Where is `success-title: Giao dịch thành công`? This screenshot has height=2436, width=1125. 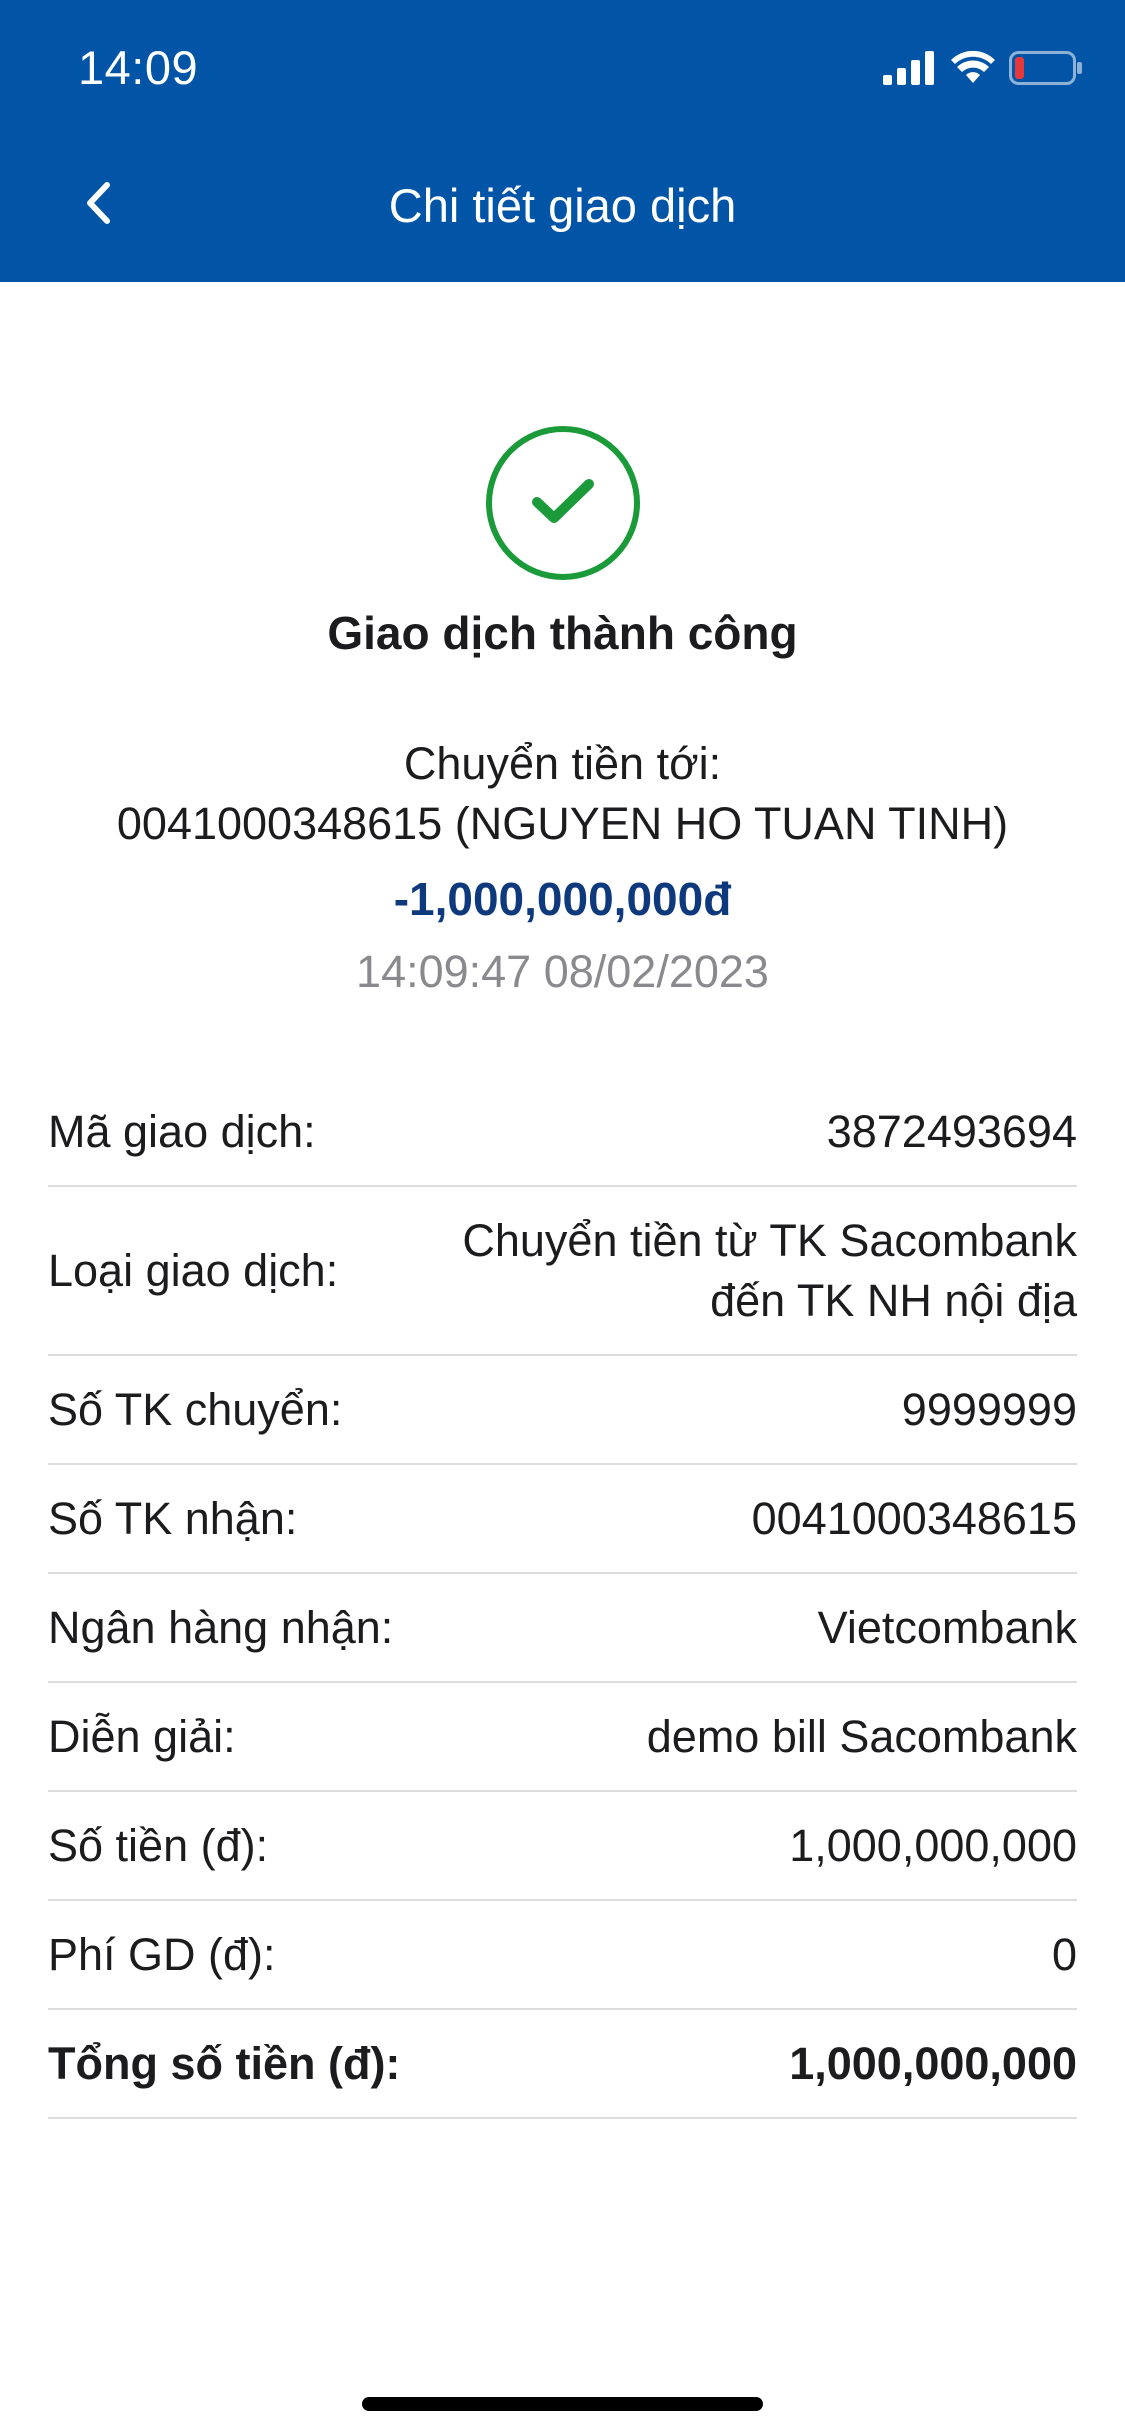 success-title: Giao dịch thành công is located at coordinates (562, 633).